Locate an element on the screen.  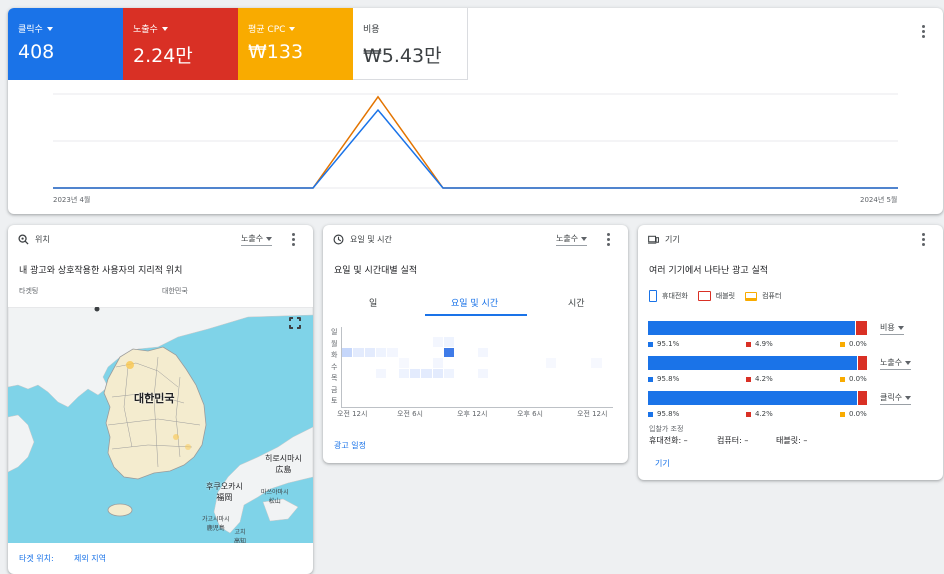
tab-day-and-time: 요일 및 시간 is located at coordinates (474, 302).